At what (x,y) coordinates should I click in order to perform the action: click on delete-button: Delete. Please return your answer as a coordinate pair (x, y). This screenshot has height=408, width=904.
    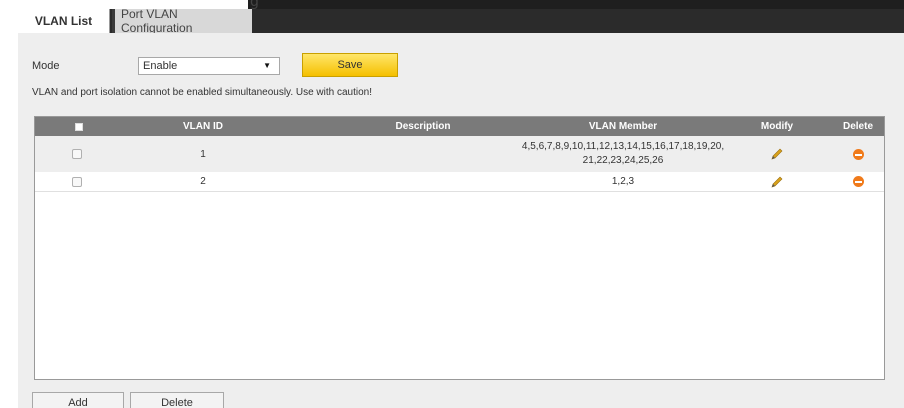
    Looking at the image, I should click on (177, 400).